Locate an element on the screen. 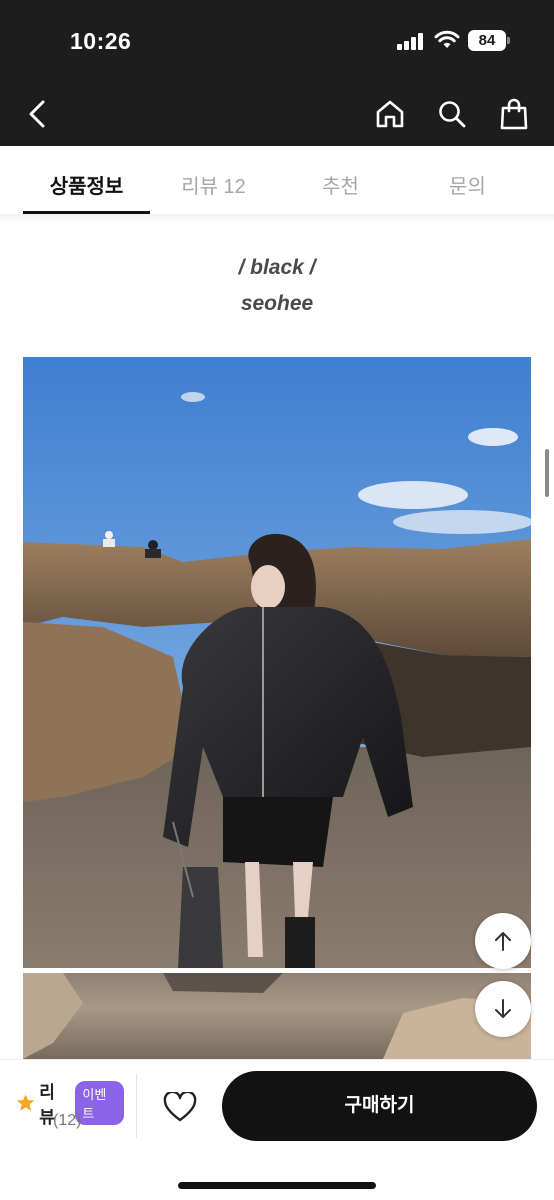 This screenshot has width=554, height=1200. battery-indicator: 84 is located at coordinates (487, 40).